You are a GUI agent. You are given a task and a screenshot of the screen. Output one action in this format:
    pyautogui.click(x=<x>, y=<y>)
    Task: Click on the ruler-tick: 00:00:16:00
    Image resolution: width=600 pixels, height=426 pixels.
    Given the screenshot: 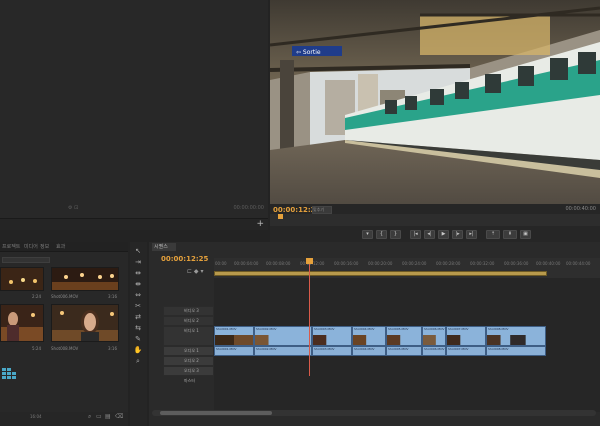 What is the action you would take?
    pyautogui.click(x=346, y=263)
    